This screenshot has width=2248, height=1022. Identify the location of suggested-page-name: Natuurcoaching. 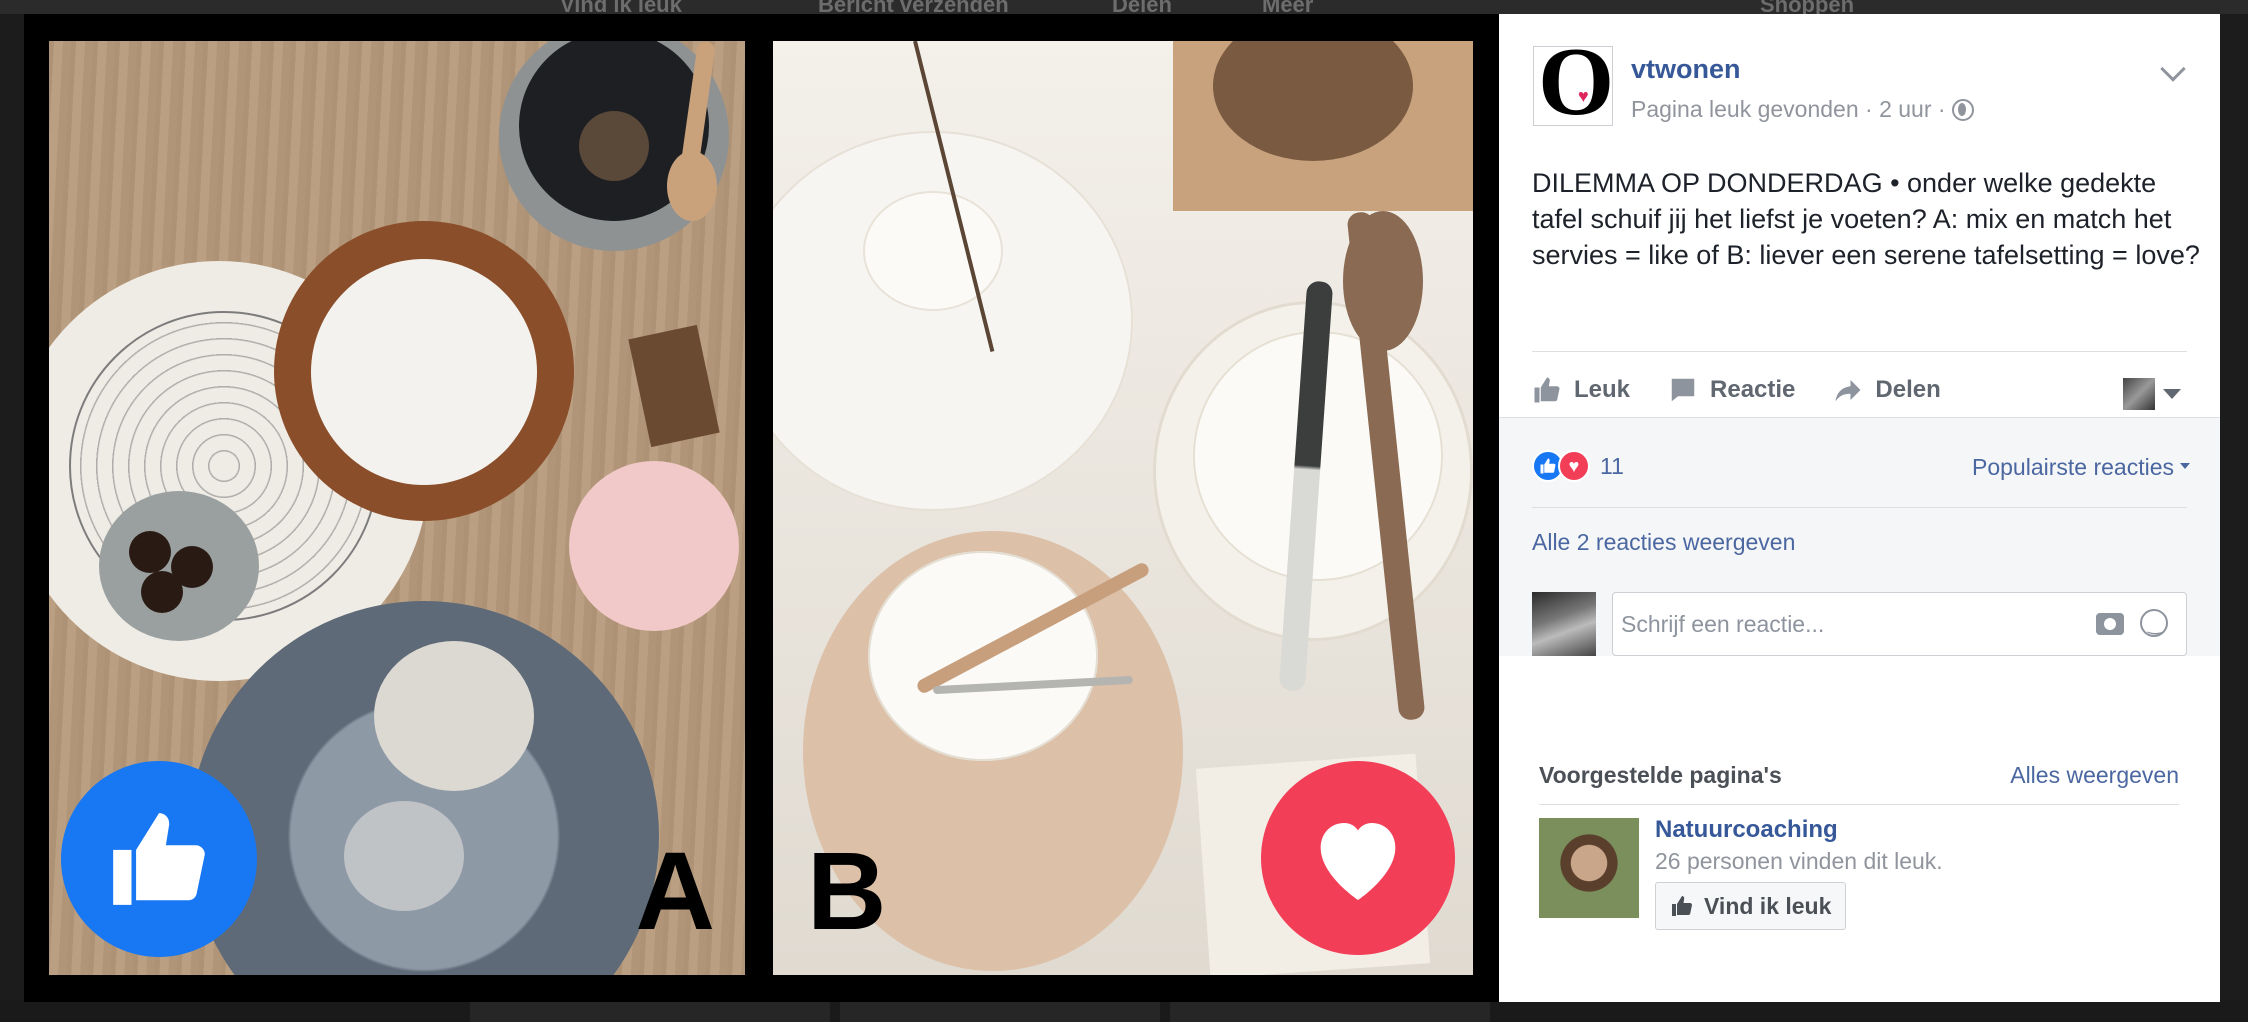
(1746, 830).